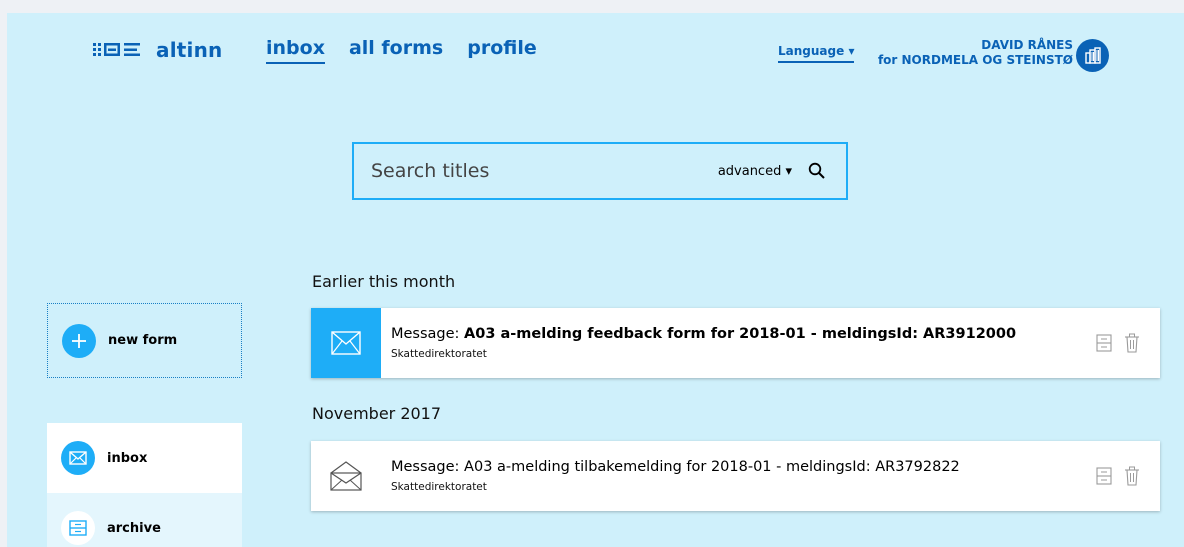 This screenshot has width=1184, height=547. I want to click on altinn-logo: altinn, so click(157, 50).